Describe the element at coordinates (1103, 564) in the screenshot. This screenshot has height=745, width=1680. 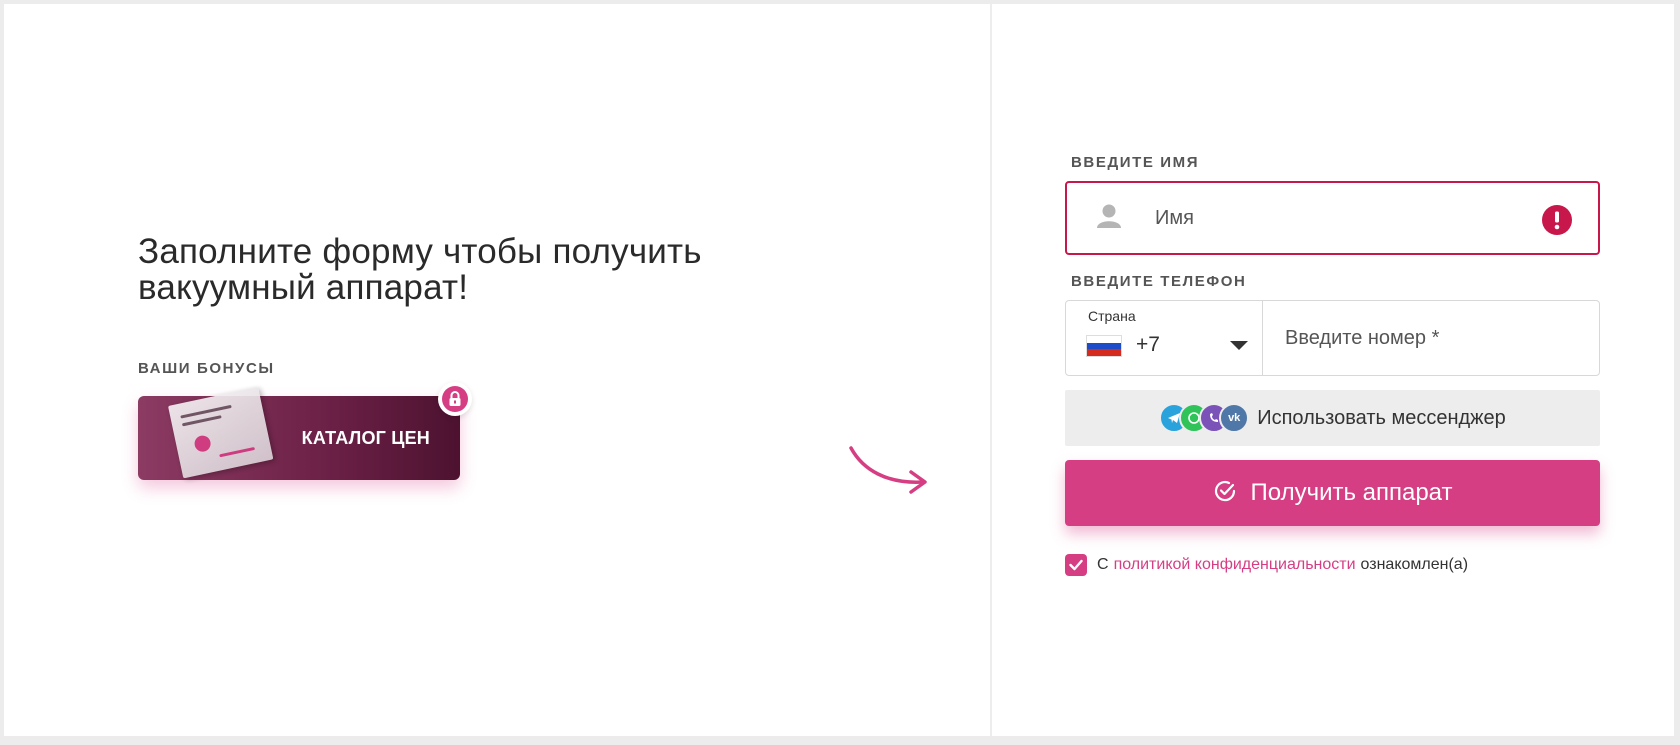
I see `consent-prefix: С` at that location.